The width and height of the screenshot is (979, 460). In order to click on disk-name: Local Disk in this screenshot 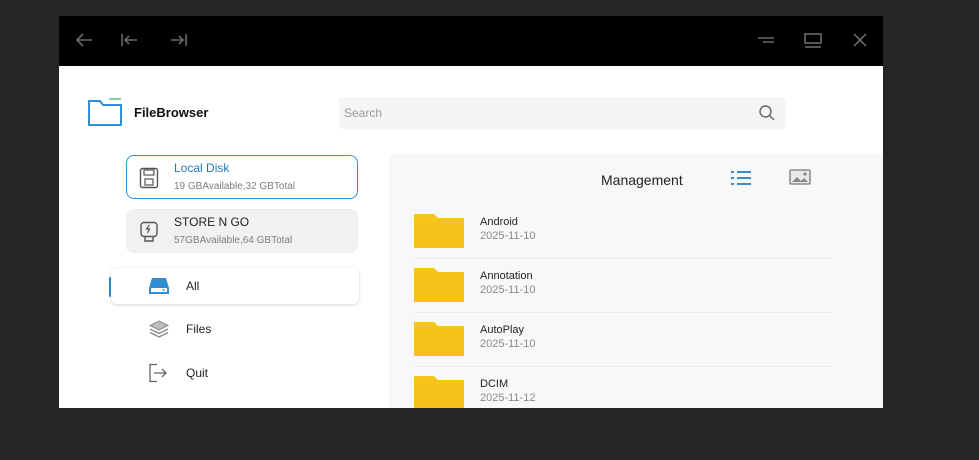, I will do `click(202, 168)`.